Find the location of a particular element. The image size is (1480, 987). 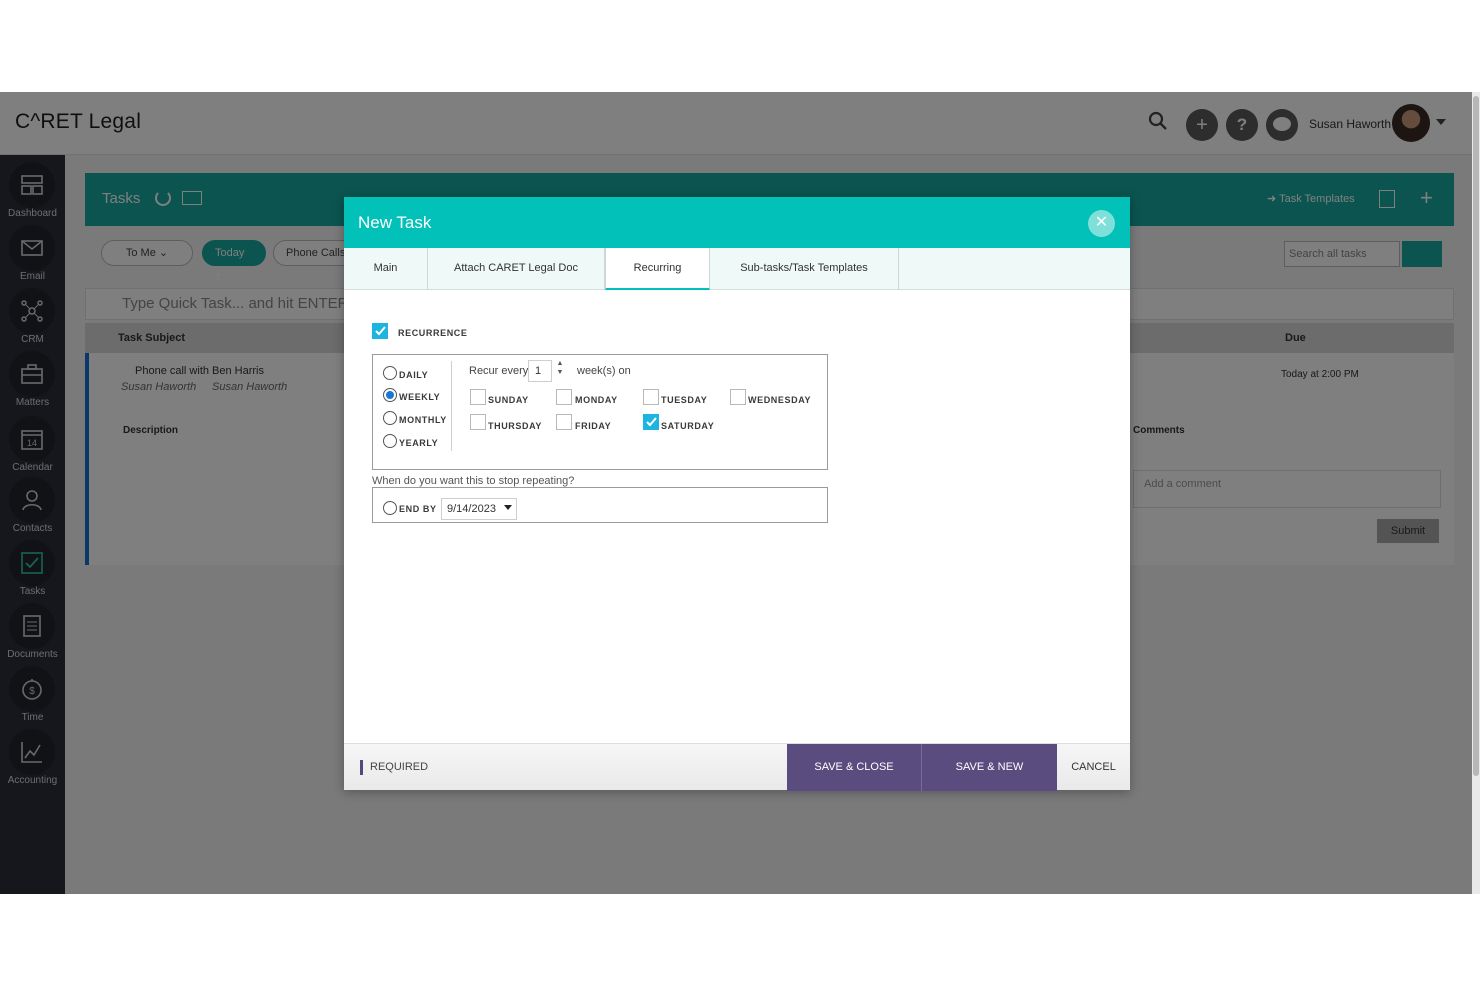

modal-title: New Task is located at coordinates (395, 222).